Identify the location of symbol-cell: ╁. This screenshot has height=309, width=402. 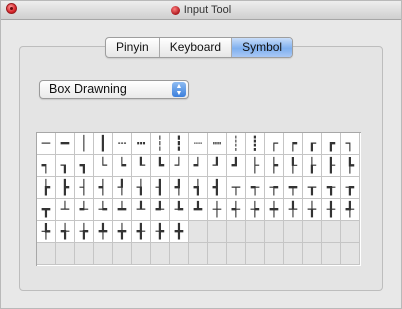
(312, 210).